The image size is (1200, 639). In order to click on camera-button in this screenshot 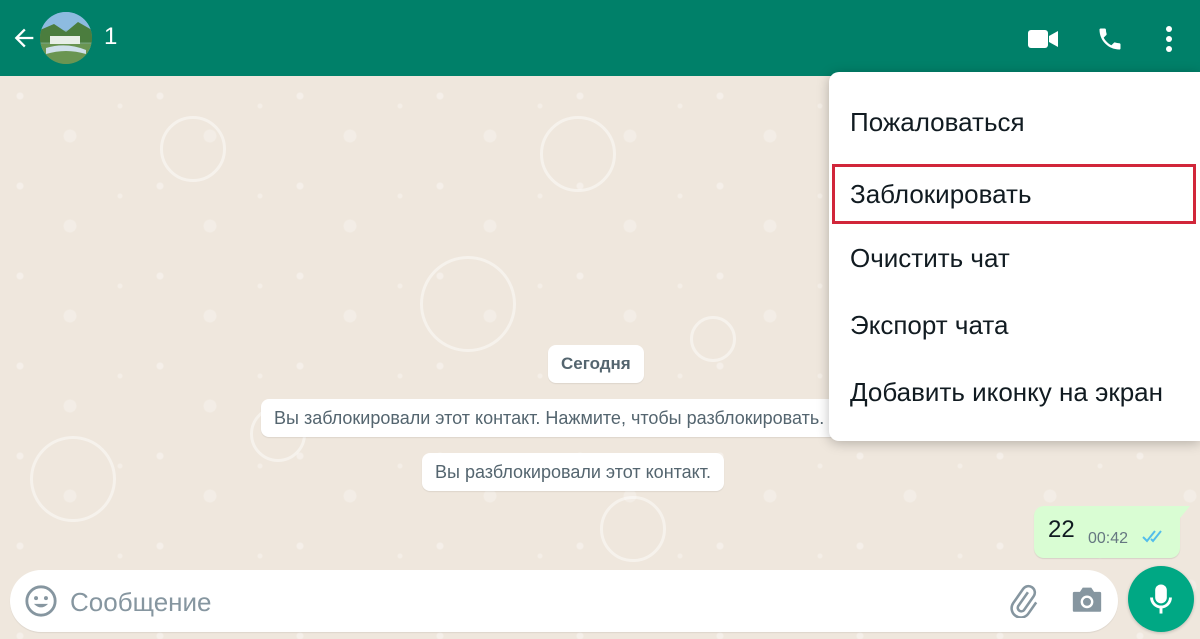, I will do `click(1088, 601)`.